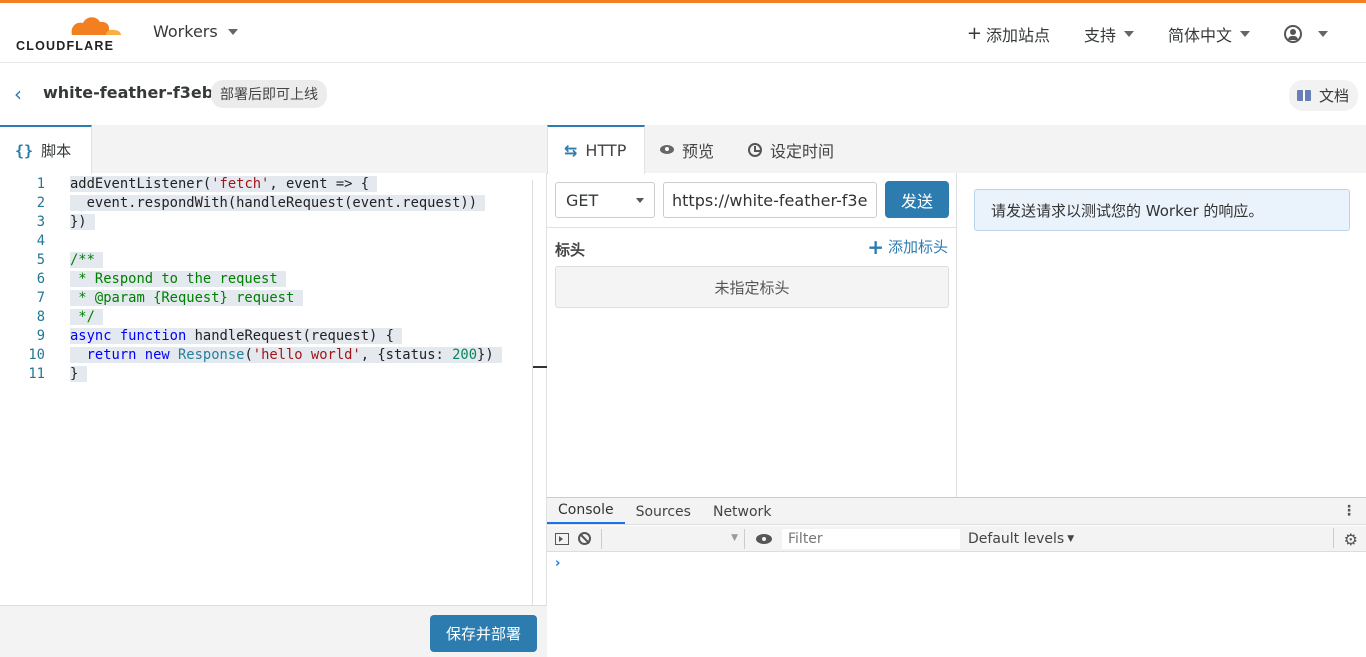  What do you see at coordinates (742, 510) in the screenshot?
I see `tab-network: Network` at bounding box center [742, 510].